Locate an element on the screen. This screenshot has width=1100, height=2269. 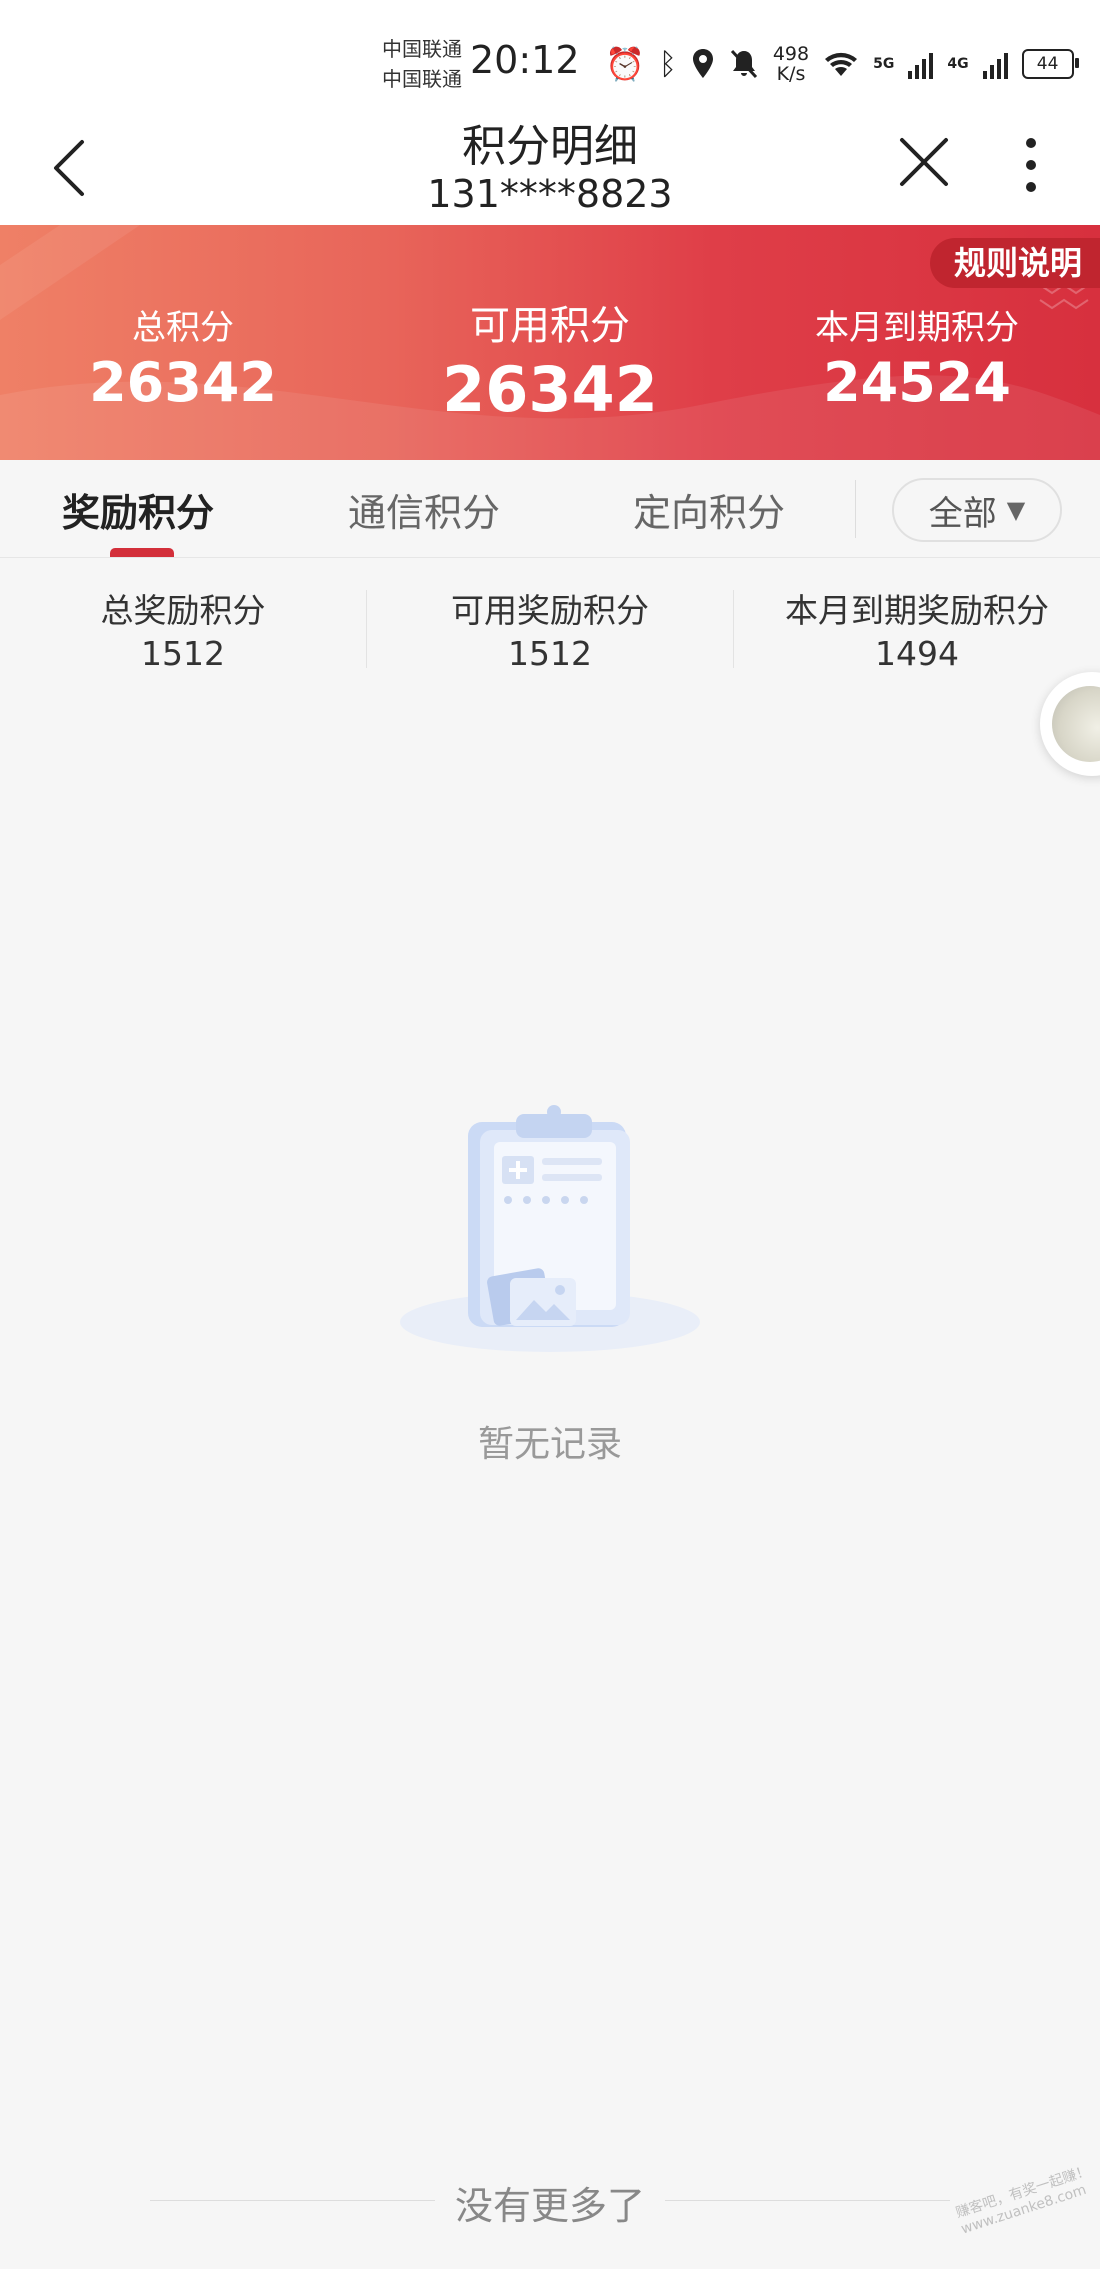
status-bar: 中国联通 中国联通 20:12 ⏰ ᛒ 498 K/s 5G 4G 44 is located at coordinates (550, 60).